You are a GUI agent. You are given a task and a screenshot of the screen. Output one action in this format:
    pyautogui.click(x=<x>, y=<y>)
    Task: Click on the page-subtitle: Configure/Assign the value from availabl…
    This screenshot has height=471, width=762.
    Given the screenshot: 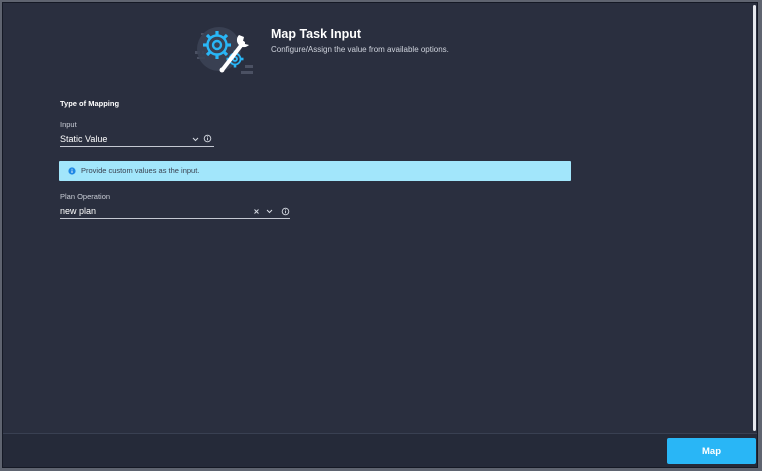 What is the action you would take?
    pyautogui.click(x=360, y=49)
    